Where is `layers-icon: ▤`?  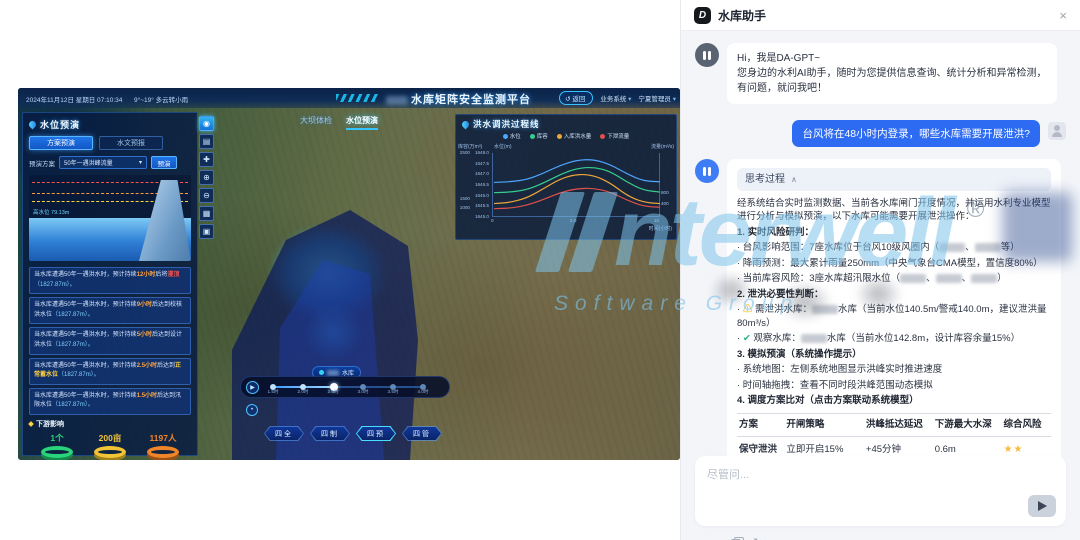
layers-icon: ▤ is located at coordinates (206, 141).